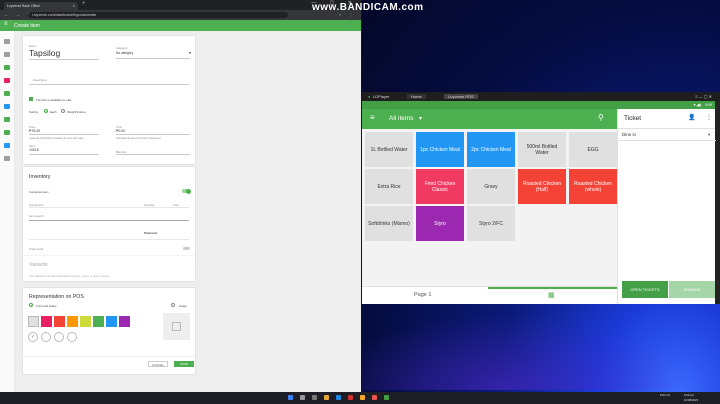 The height and width of the screenshot is (404, 720). I want to click on shape-square: ✓, so click(33, 337).